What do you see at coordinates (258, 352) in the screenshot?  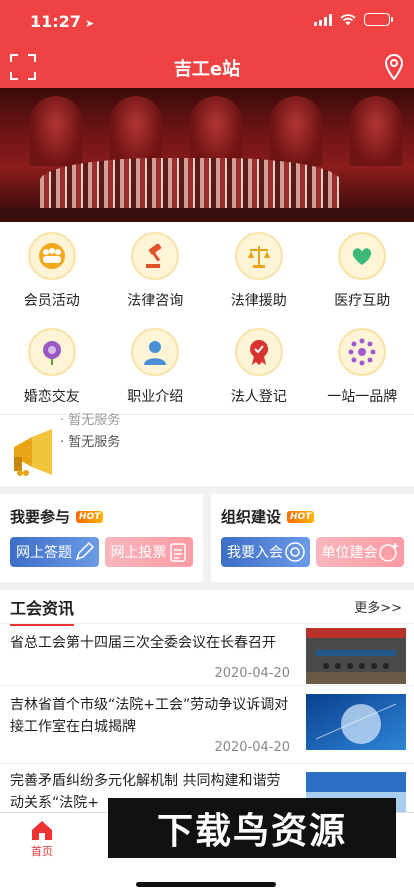 I see `seal-icon` at bounding box center [258, 352].